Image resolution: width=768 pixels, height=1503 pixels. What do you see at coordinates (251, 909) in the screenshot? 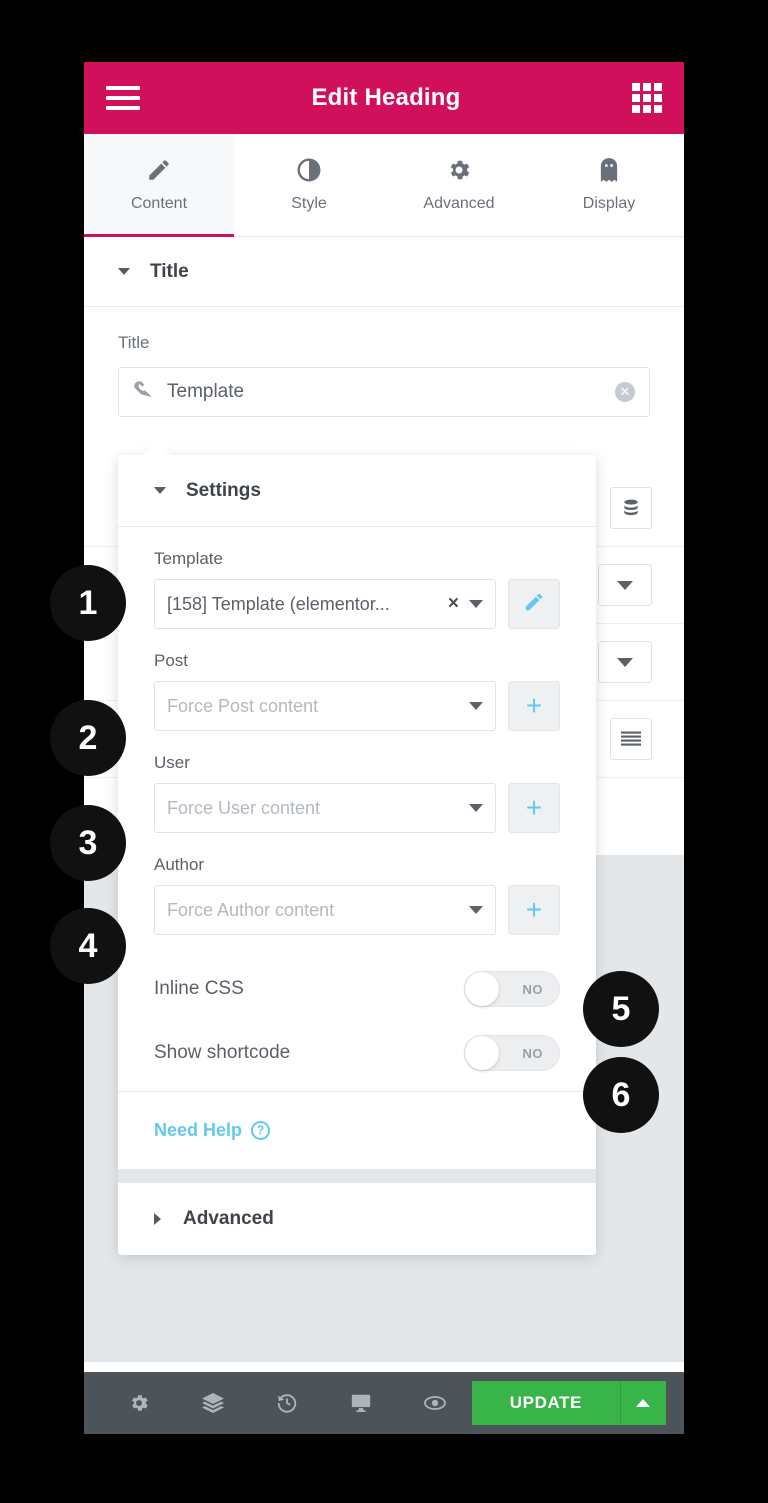
I see `author-select-placeholder: Force Author content` at bounding box center [251, 909].